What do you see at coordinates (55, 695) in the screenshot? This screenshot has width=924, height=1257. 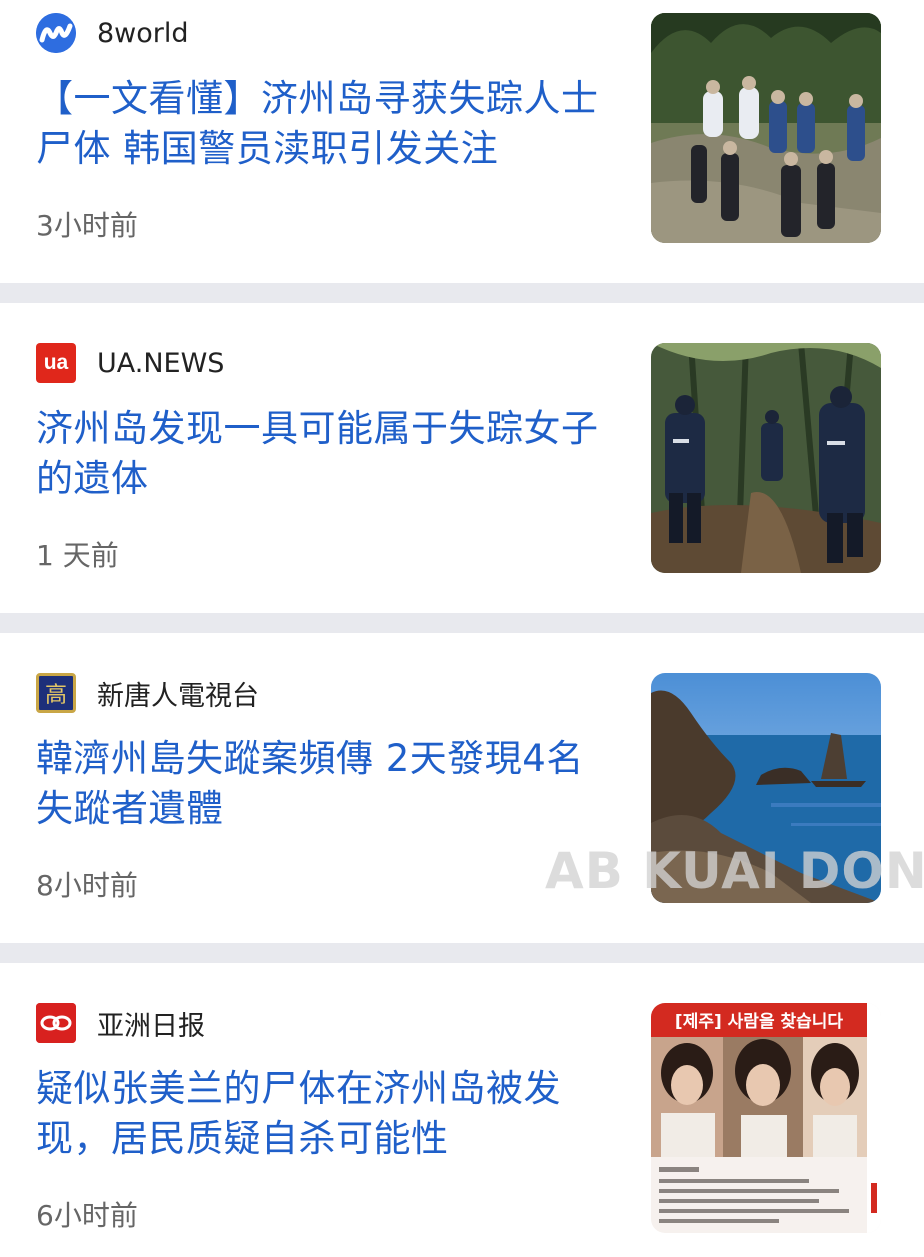 I see `ntd-logo-text: 高` at bounding box center [55, 695].